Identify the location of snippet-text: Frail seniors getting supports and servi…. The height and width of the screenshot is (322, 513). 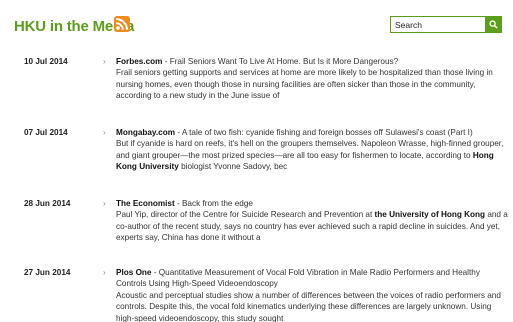
(304, 84).